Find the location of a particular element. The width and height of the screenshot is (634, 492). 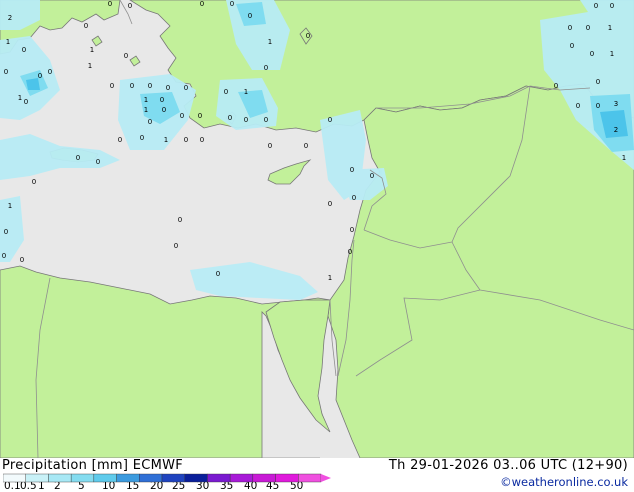

precipitation-colorbar is located at coordinates (167, 478).